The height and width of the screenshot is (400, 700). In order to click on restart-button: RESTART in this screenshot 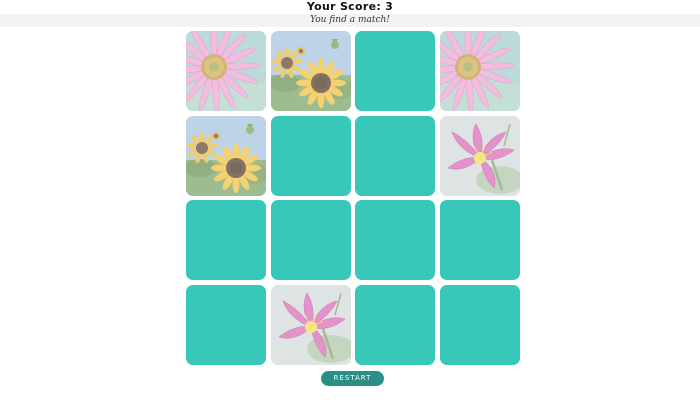, I will do `click(352, 378)`.